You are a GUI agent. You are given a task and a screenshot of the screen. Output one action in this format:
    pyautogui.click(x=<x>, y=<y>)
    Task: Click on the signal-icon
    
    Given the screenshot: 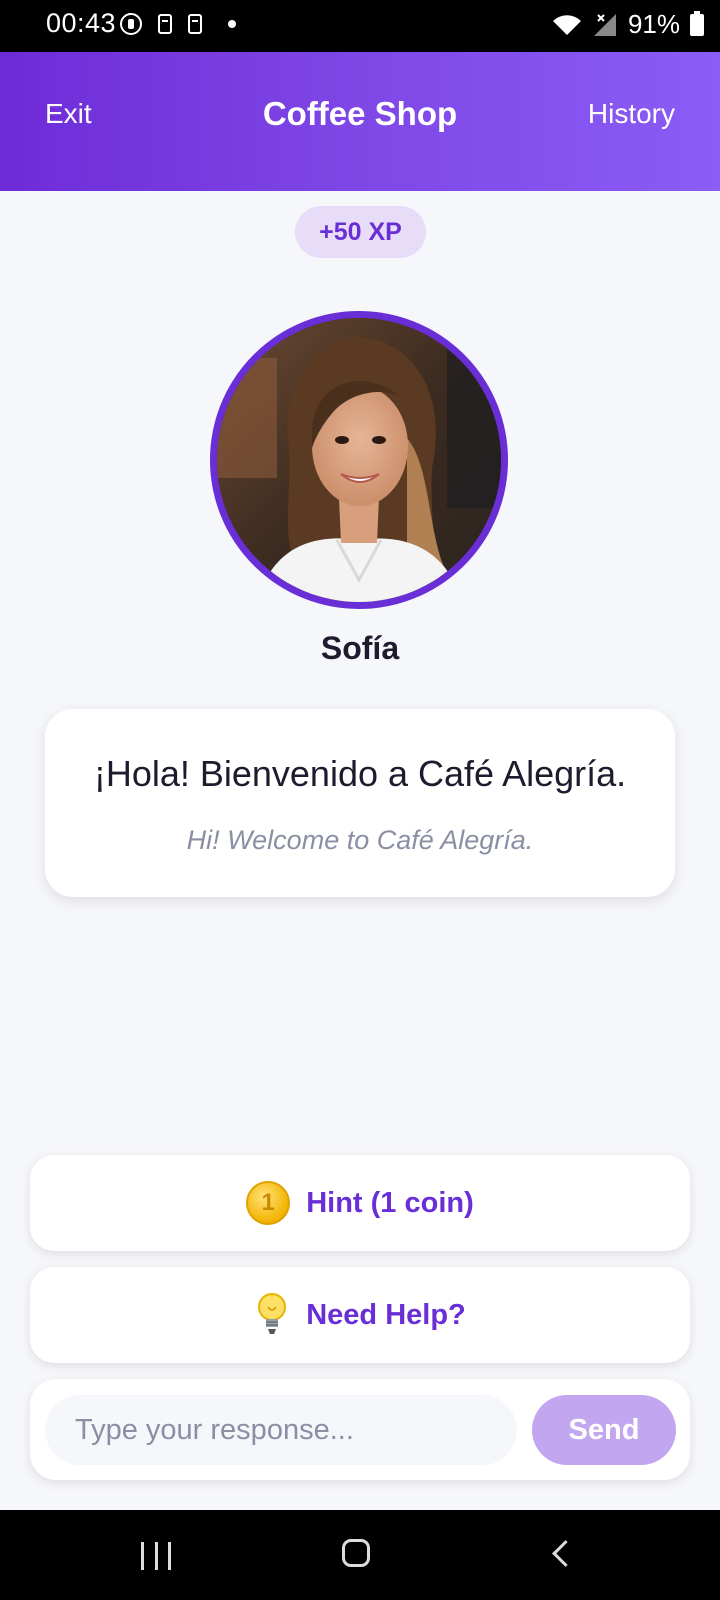 What is the action you would take?
    pyautogui.click(x=604, y=24)
    